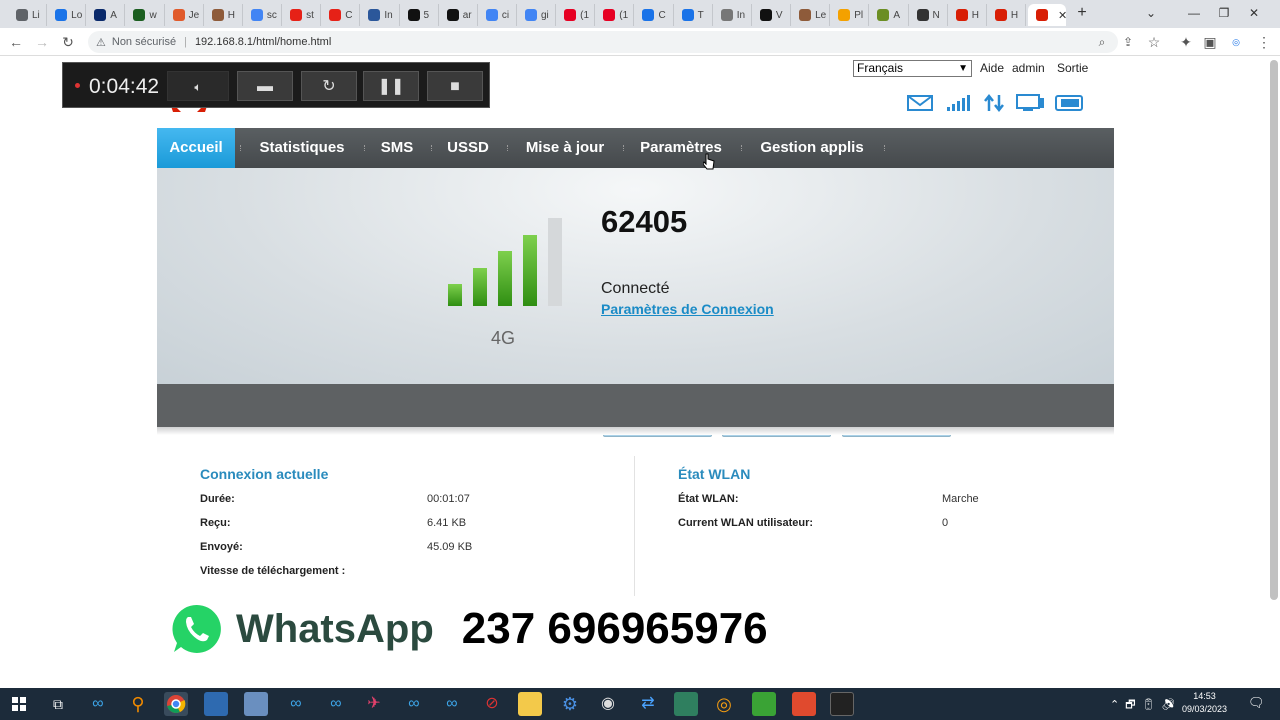 The image size is (1280, 720). Describe the element at coordinates (804, 704) in the screenshot. I see `app-icon-recorder` at that location.